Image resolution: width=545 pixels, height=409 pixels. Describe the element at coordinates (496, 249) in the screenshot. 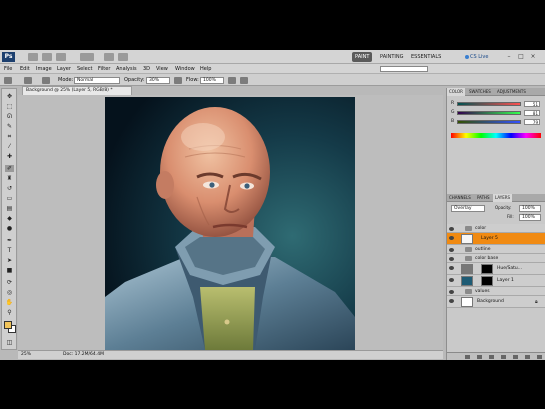

I see `layer-group-outline: outline` at that location.